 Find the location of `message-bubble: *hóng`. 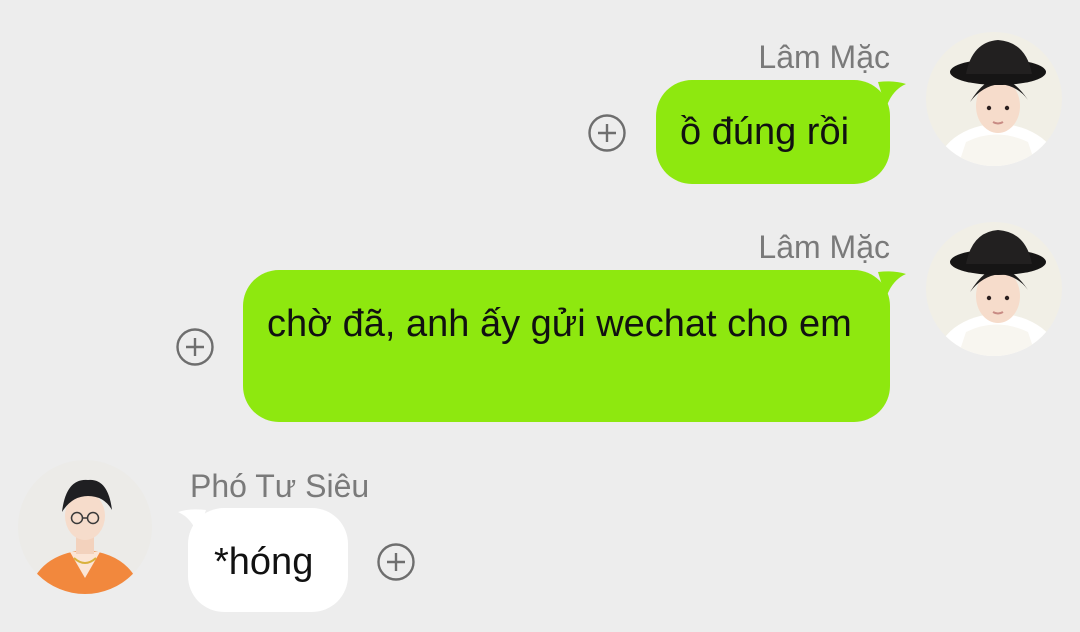

message-bubble: *hóng is located at coordinates (268, 560).